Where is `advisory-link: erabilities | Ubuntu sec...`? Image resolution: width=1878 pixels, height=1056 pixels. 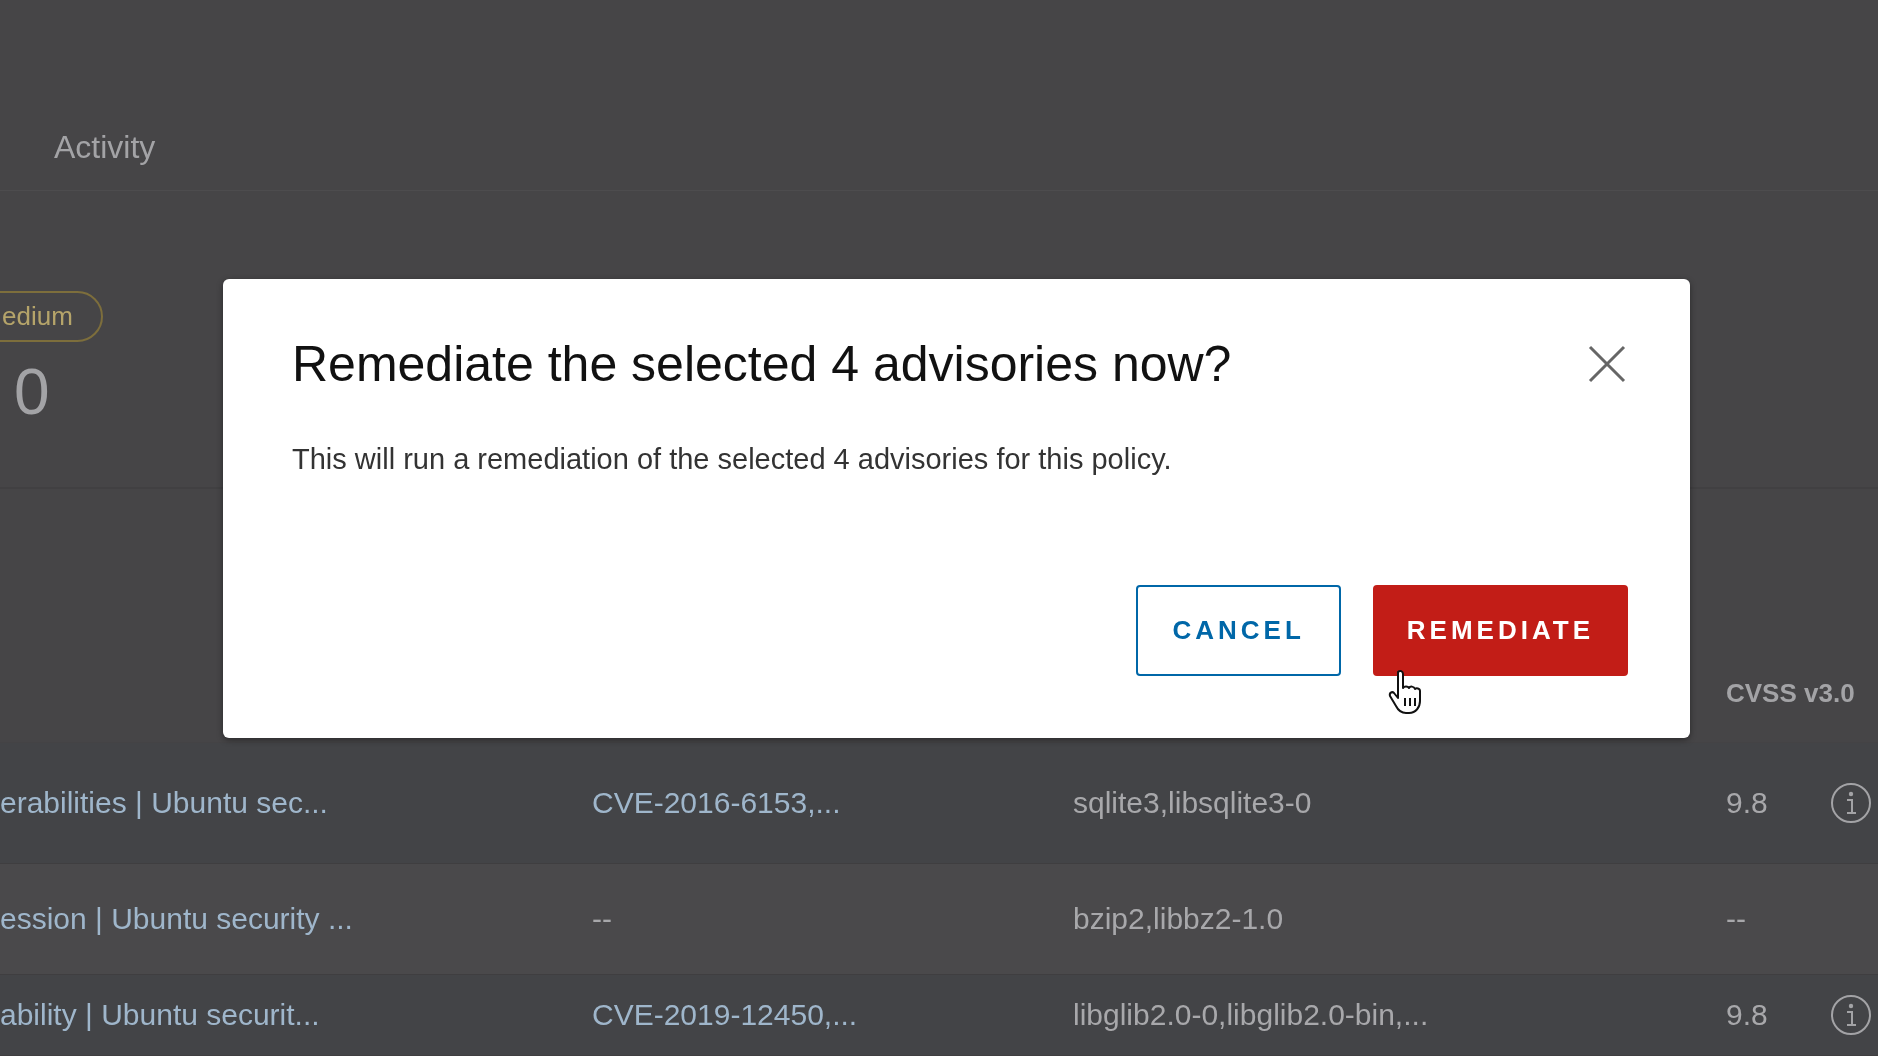
advisory-link: erabilities | Ubuntu sec... is located at coordinates (164, 803).